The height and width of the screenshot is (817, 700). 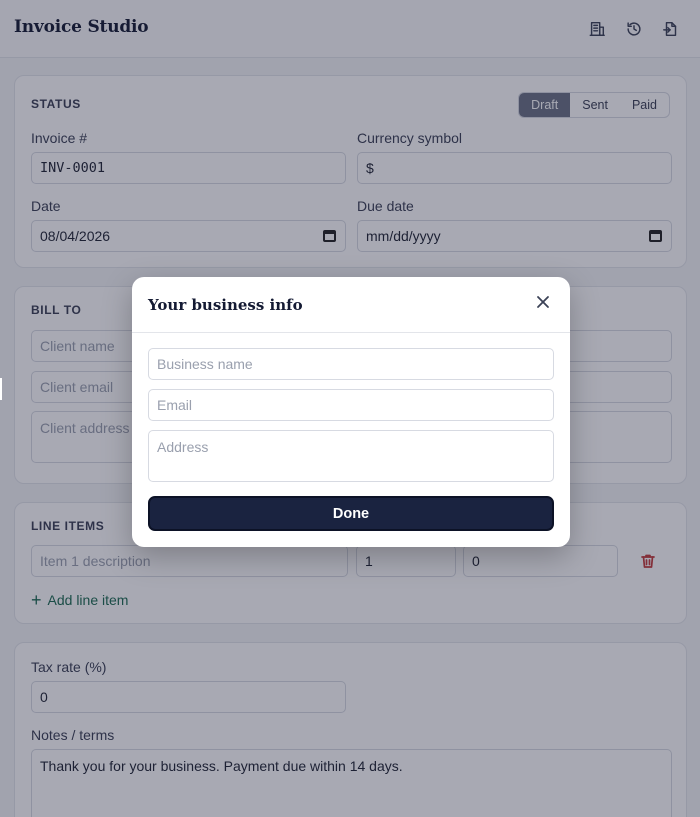 What do you see at coordinates (351, 456) in the screenshot?
I see `business-address-input: Address` at bounding box center [351, 456].